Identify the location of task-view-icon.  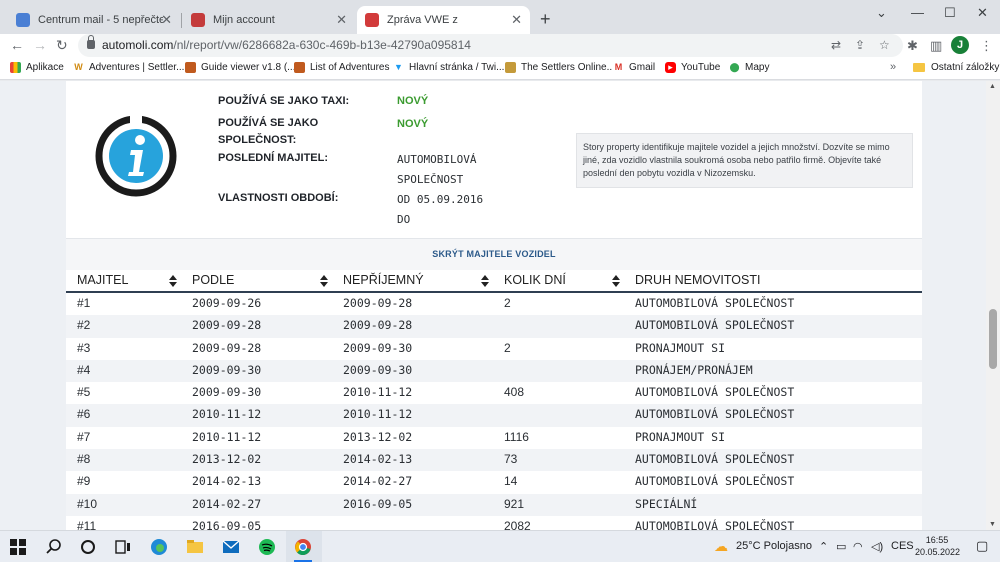
(123, 547).